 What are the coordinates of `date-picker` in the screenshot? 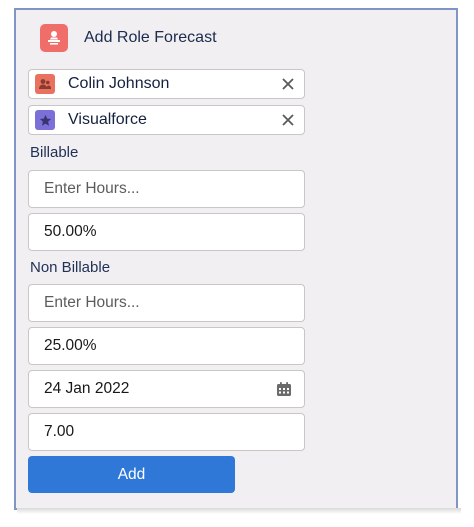 It's located at (166, 389).